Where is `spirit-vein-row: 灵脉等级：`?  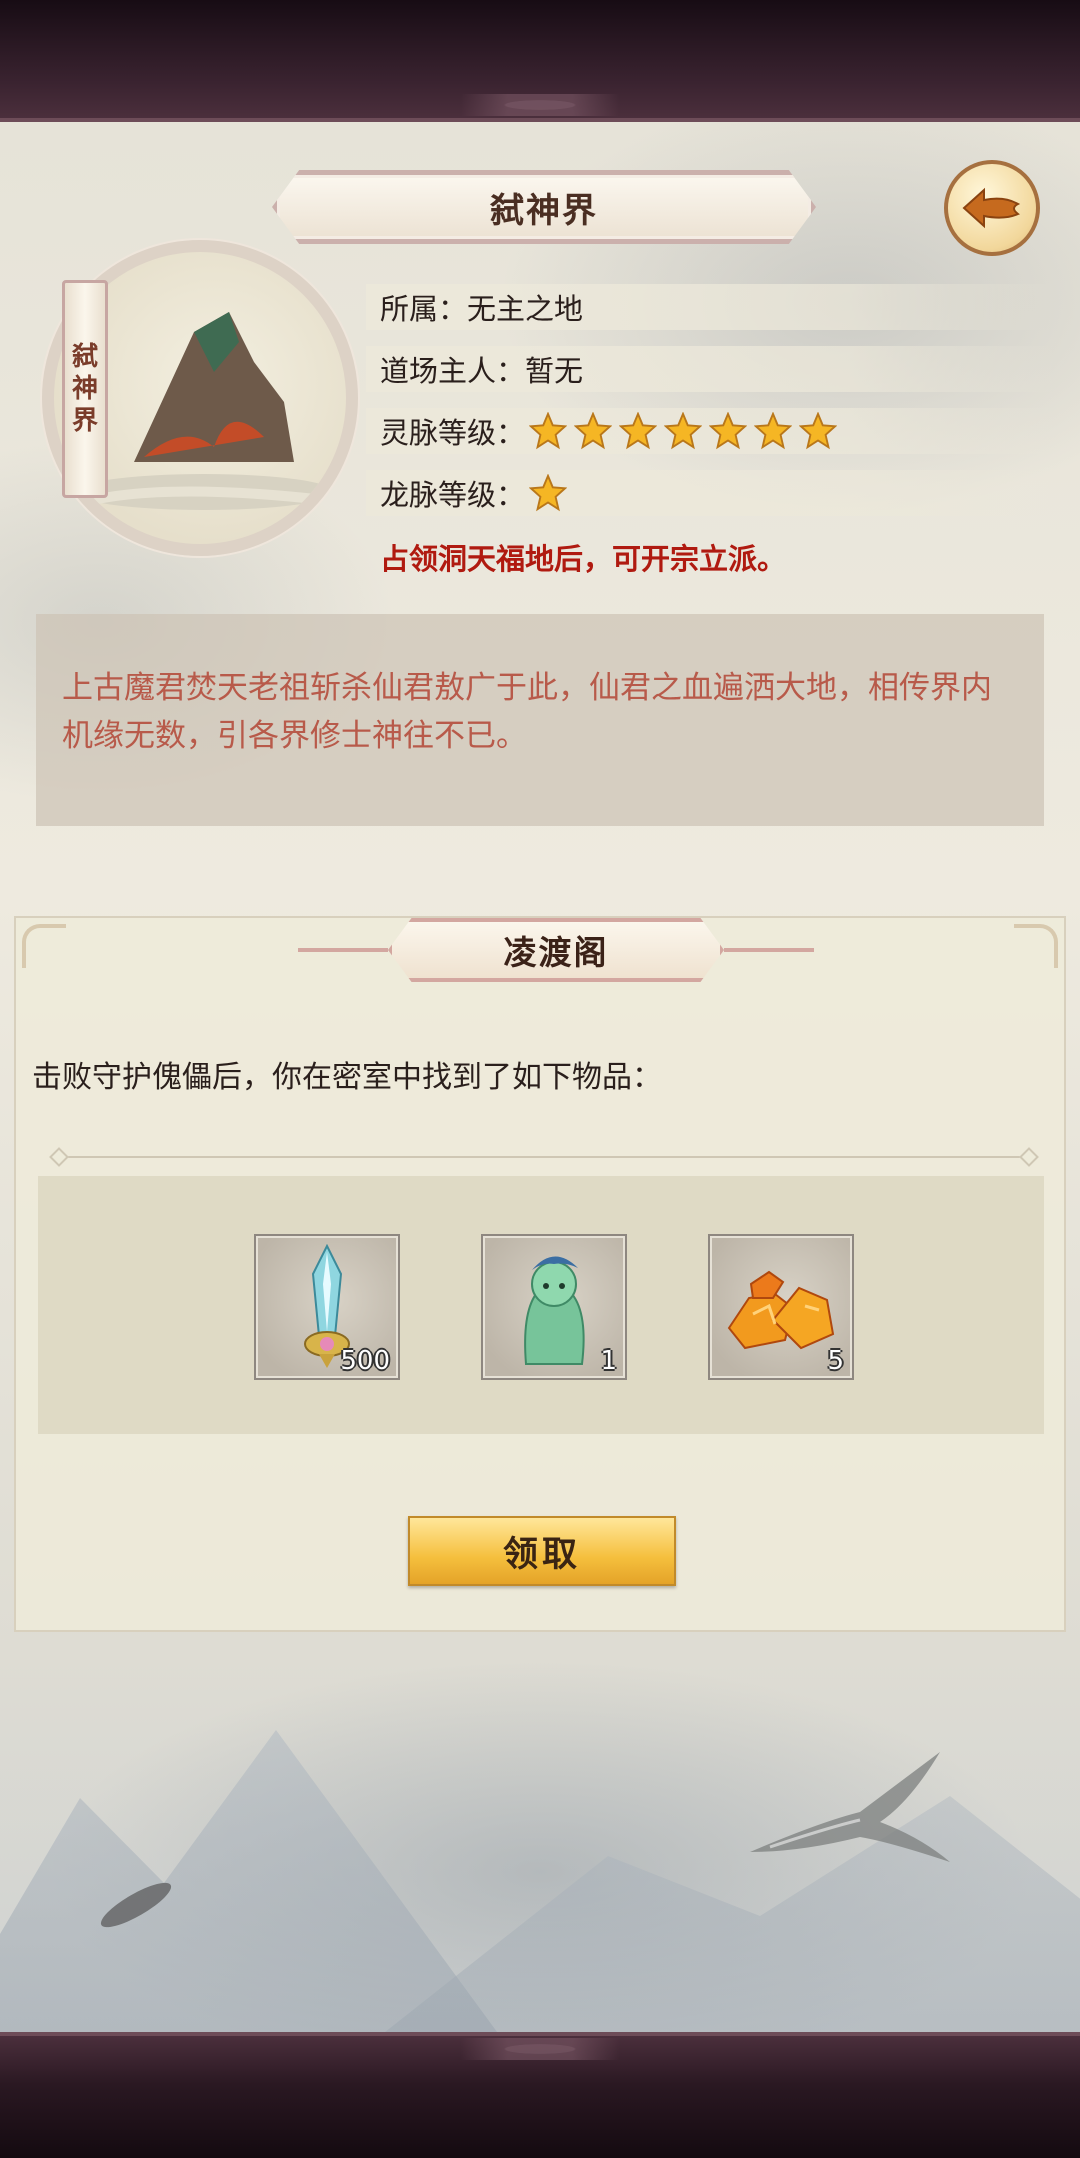
spirit-vein-row: 灵脉等级： is located at coordinates (711, 431).